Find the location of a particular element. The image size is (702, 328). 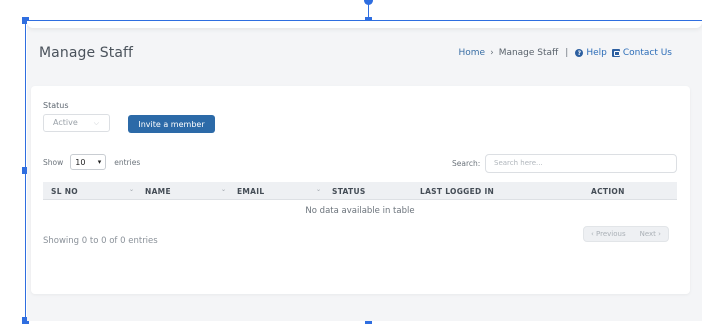

entries-label: entries is located at coordinates (127, 162).